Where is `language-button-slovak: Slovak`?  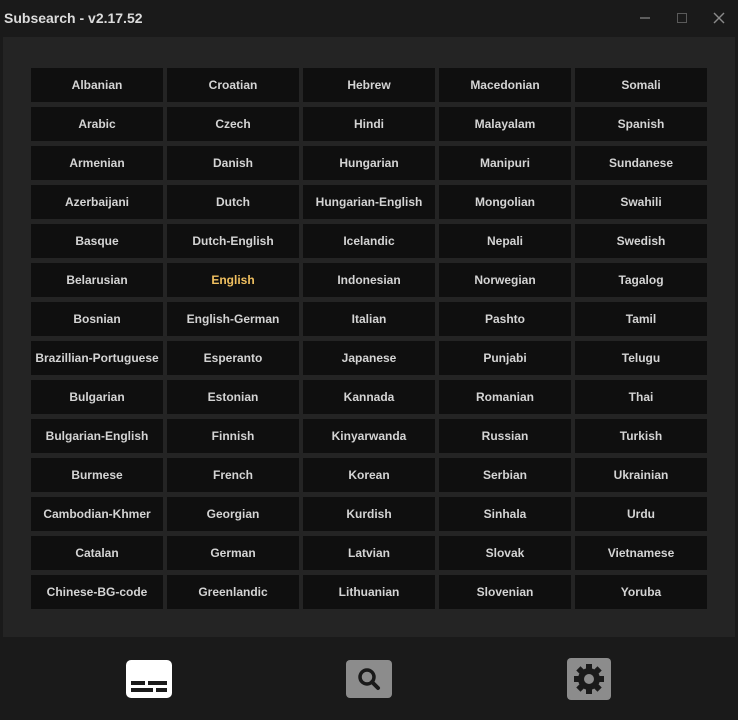 language-button-slovak: Slovak is located at coordinates (505, 553).